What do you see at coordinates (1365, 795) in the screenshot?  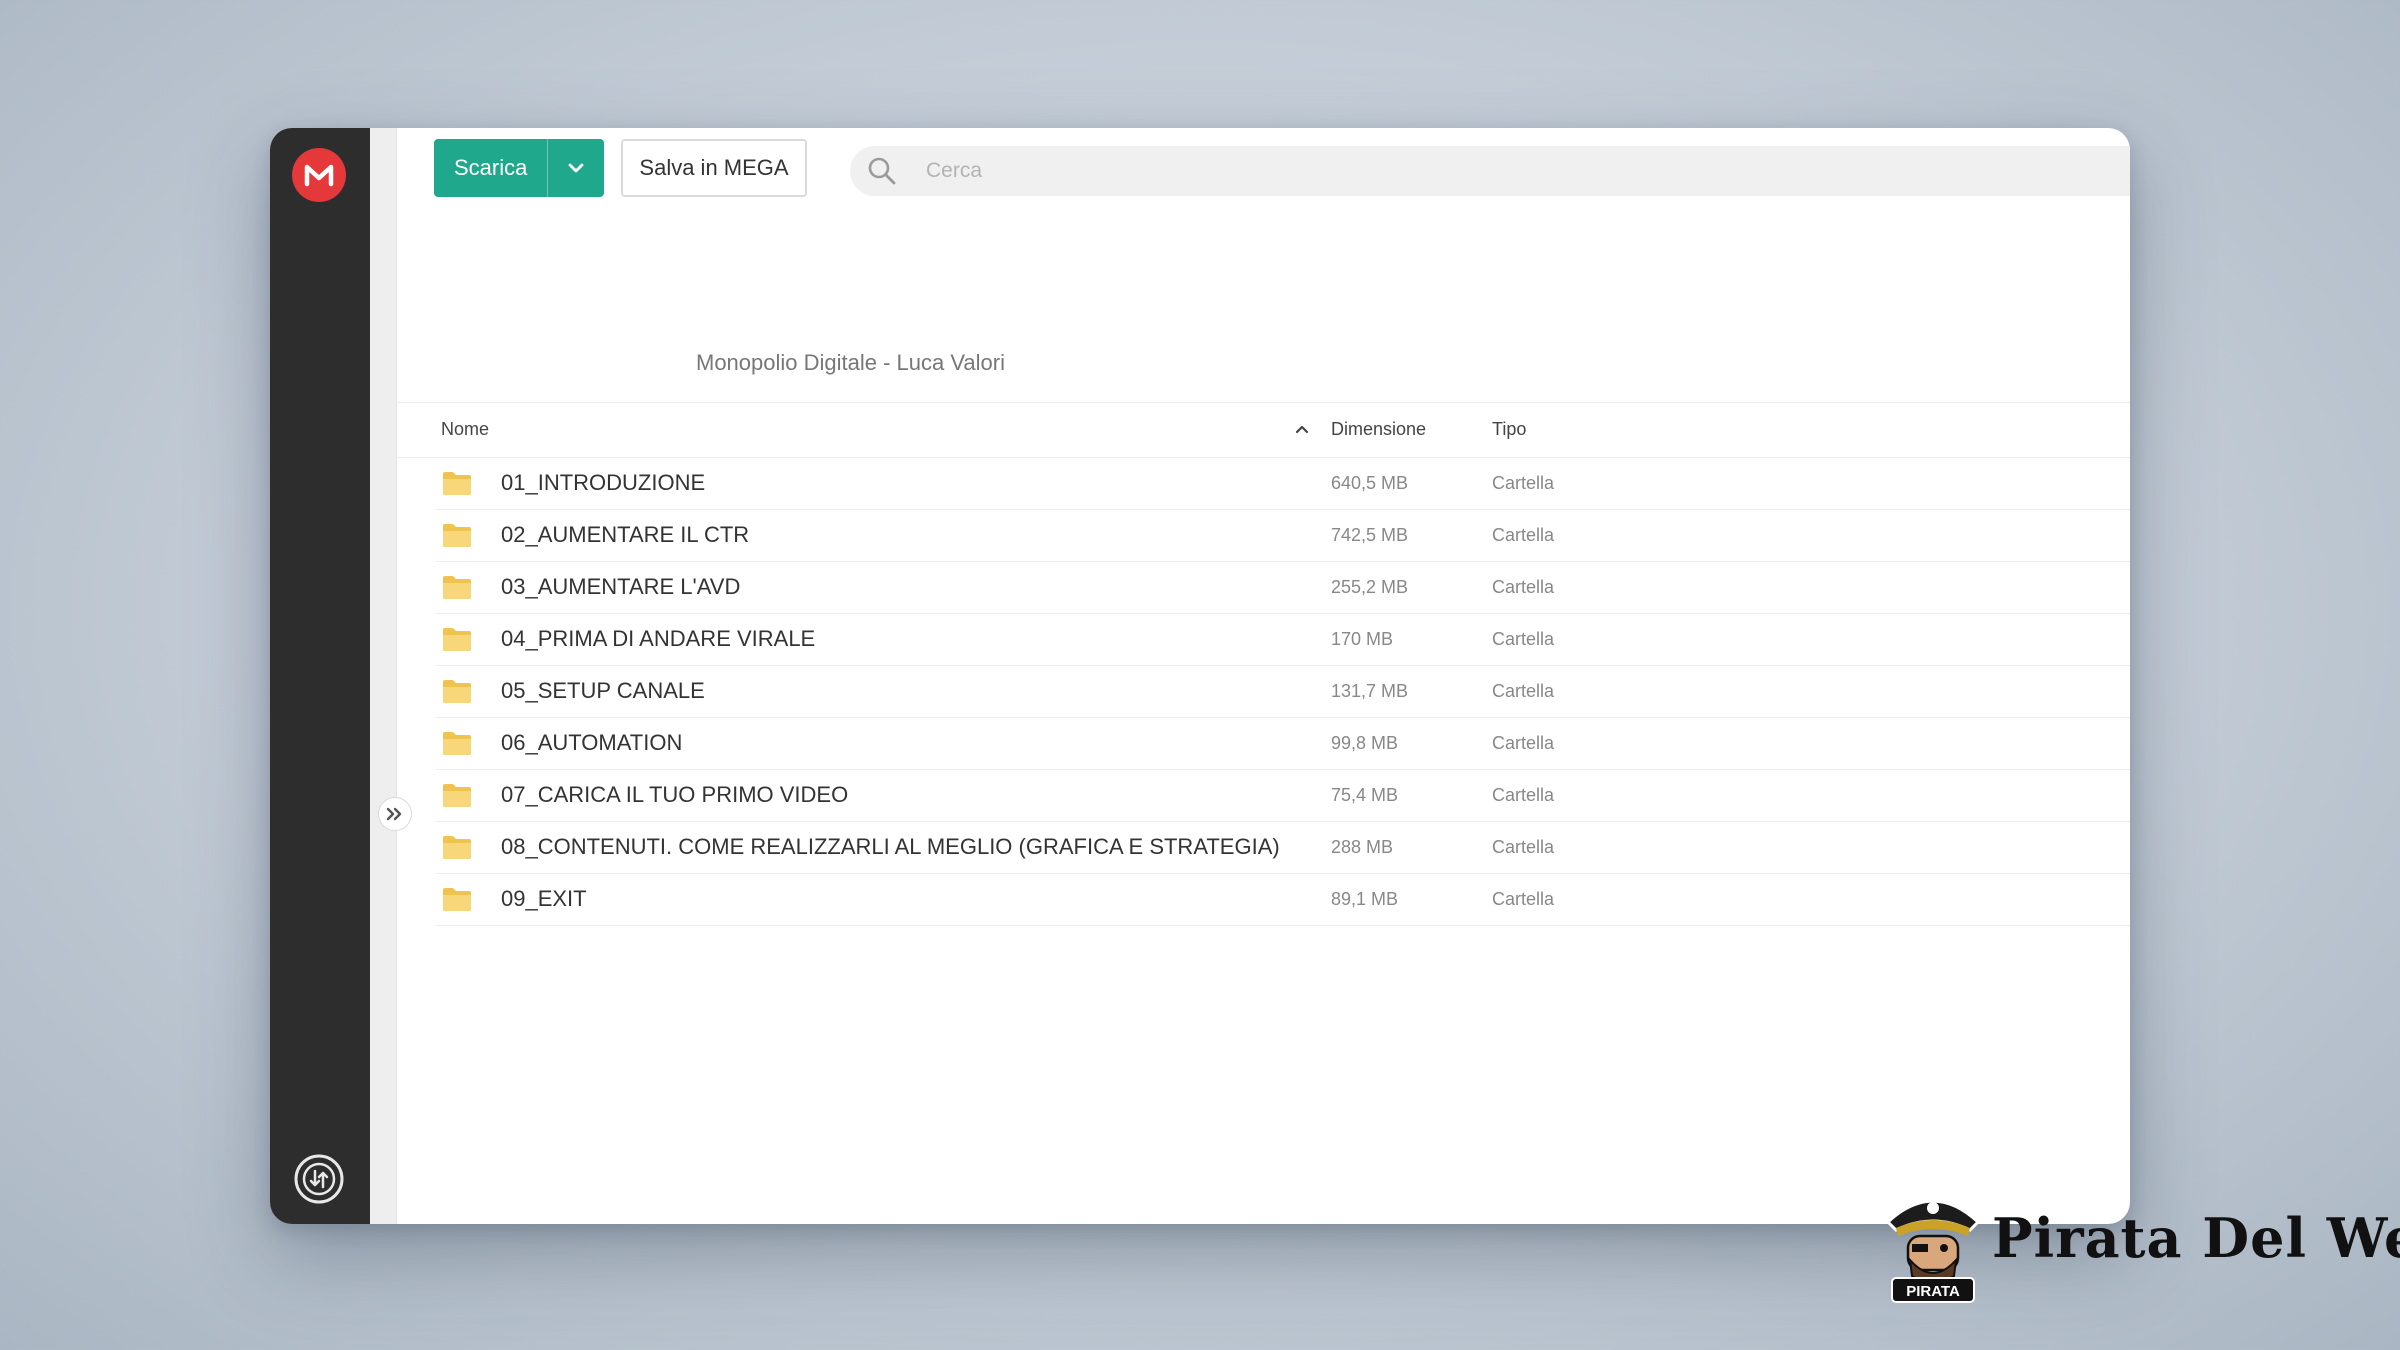 I see `row-size: 75,4 MB` at bounding box center [1365, 795].